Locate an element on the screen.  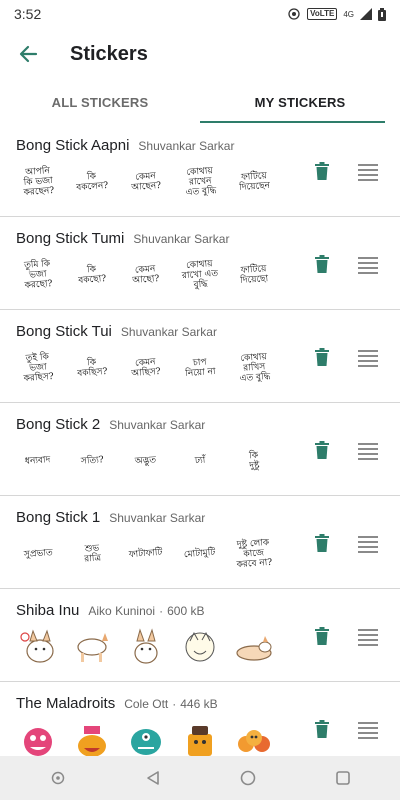
sticker-text: তুই কি ভজা করছিস? is located at coordinates (39, 368).